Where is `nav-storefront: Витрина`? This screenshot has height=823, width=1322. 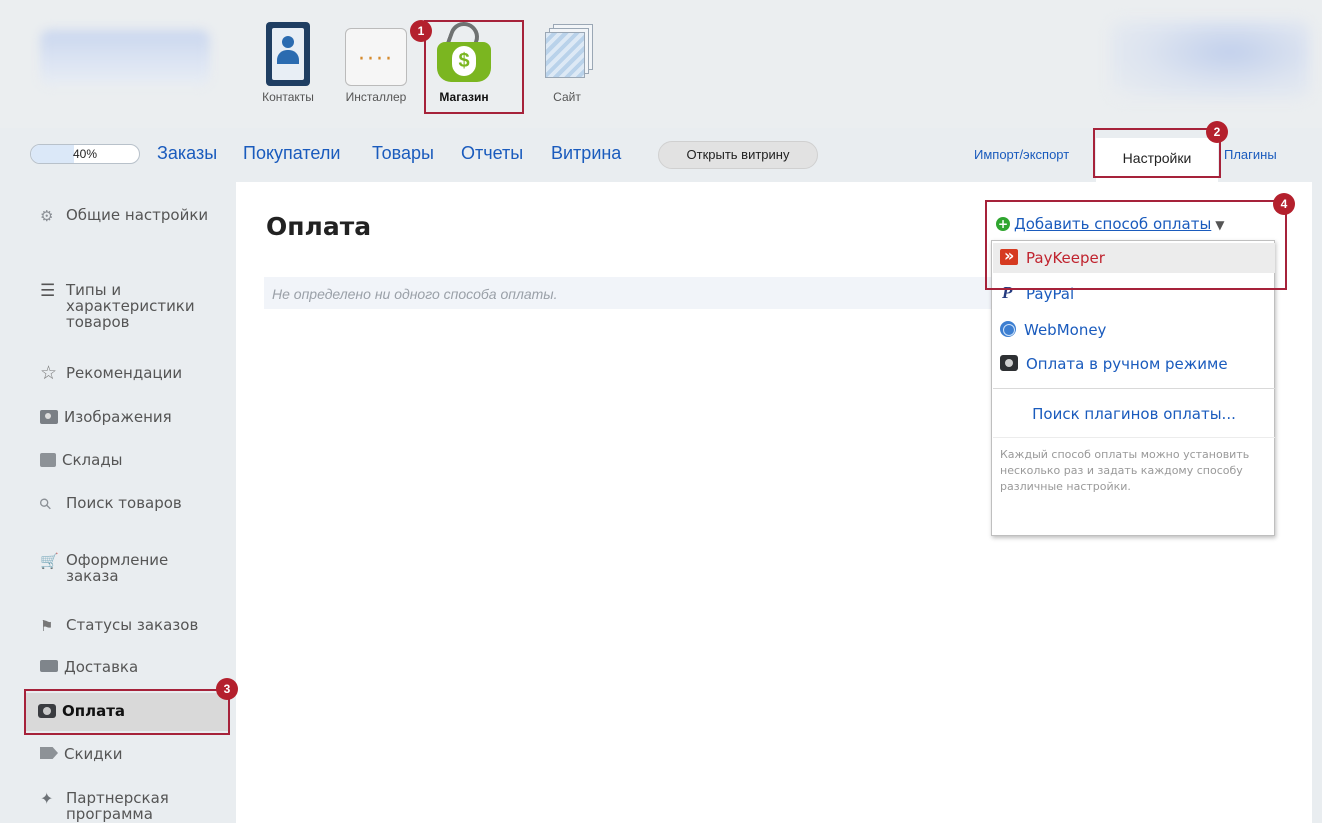 nav-storefront: Витрина is located at coordinates (586, 153).